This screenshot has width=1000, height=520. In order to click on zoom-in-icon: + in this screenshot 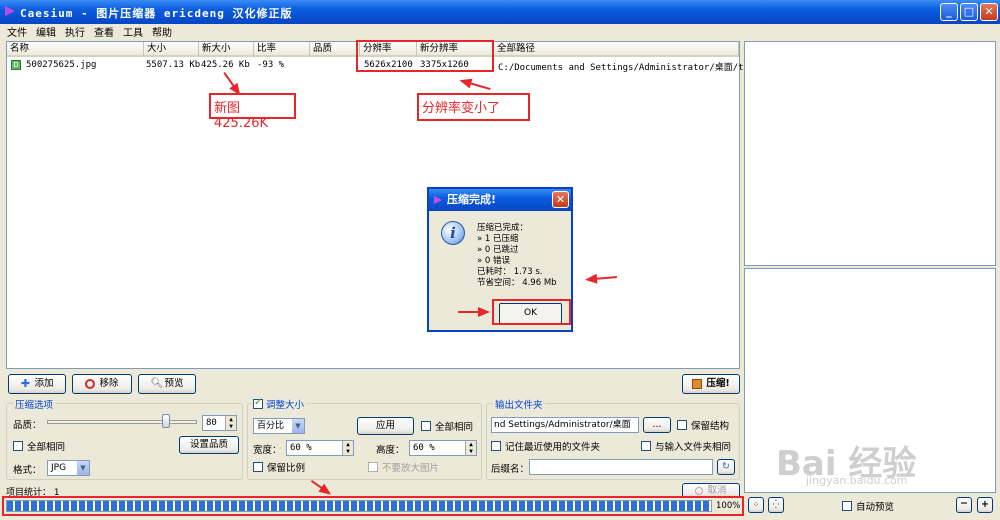, I will do `click(985, 505)`.